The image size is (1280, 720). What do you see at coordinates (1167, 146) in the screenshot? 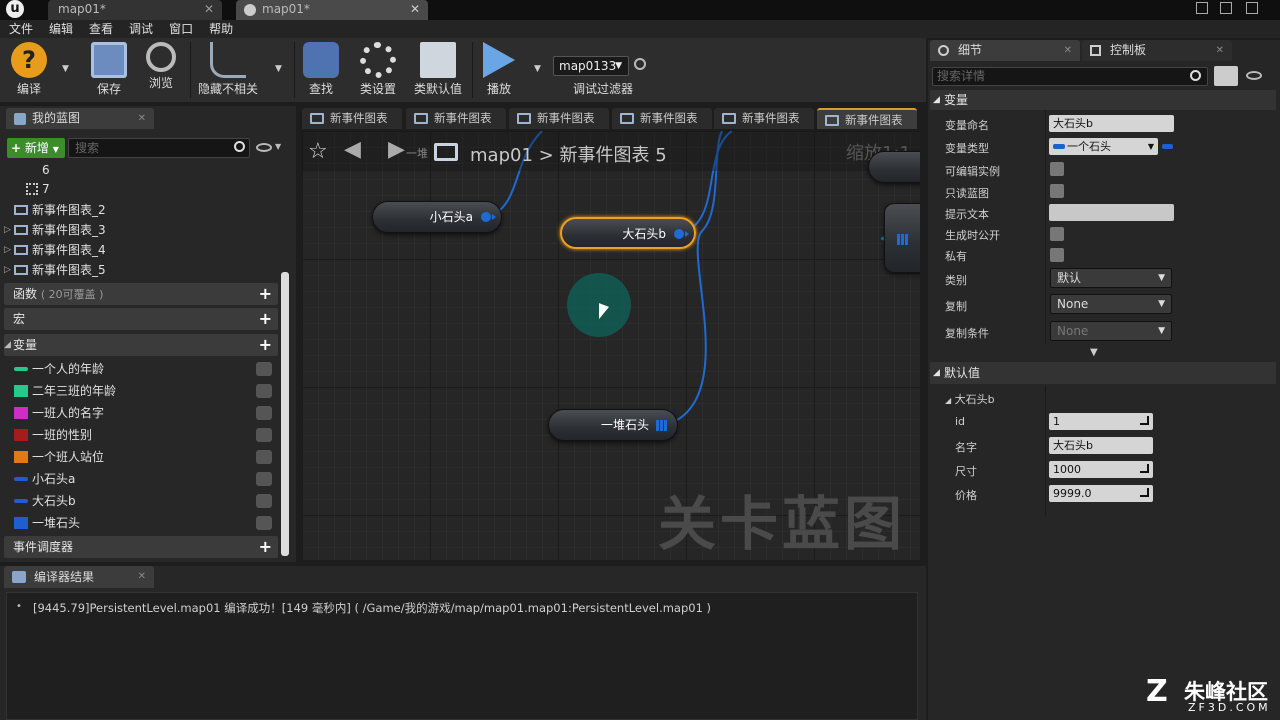
I see `container-type-icon` at bounding box center [1167, 146].